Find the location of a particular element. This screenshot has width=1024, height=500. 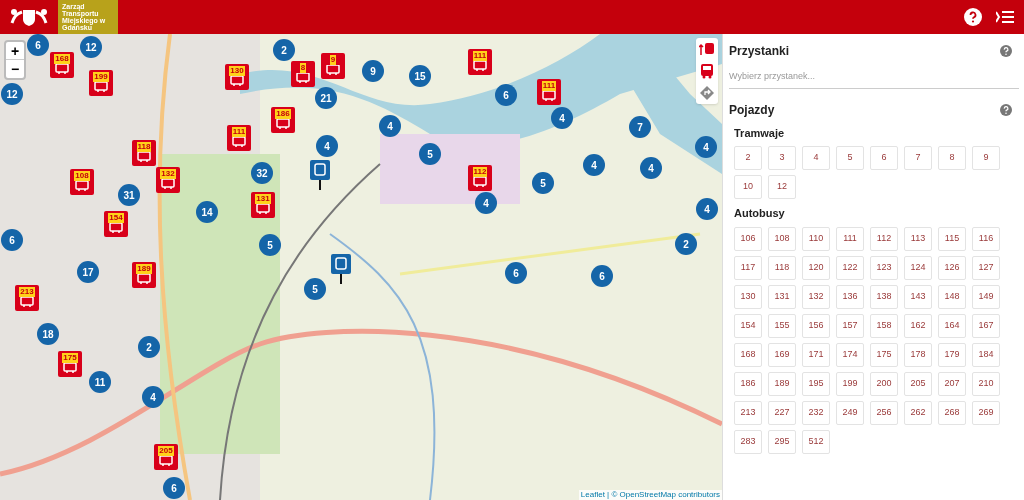

line-button: 4 is located at coordinates (816, 158).